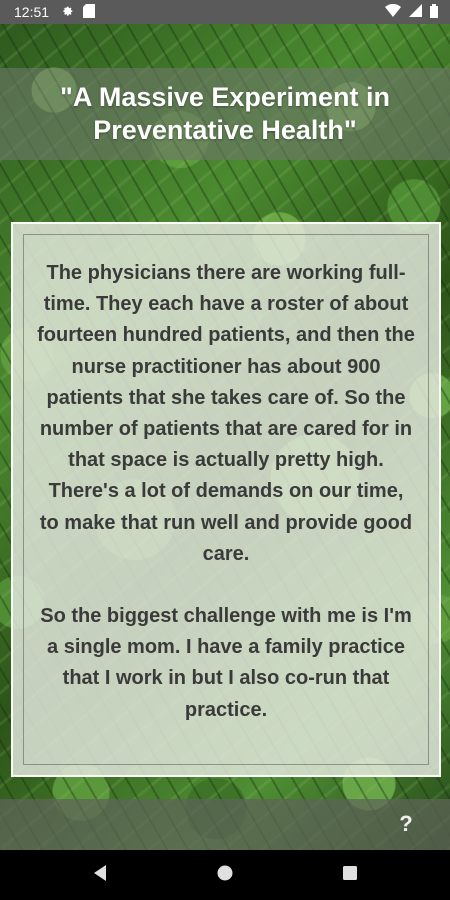  I want to click on battery-icon, so click(434, 12).